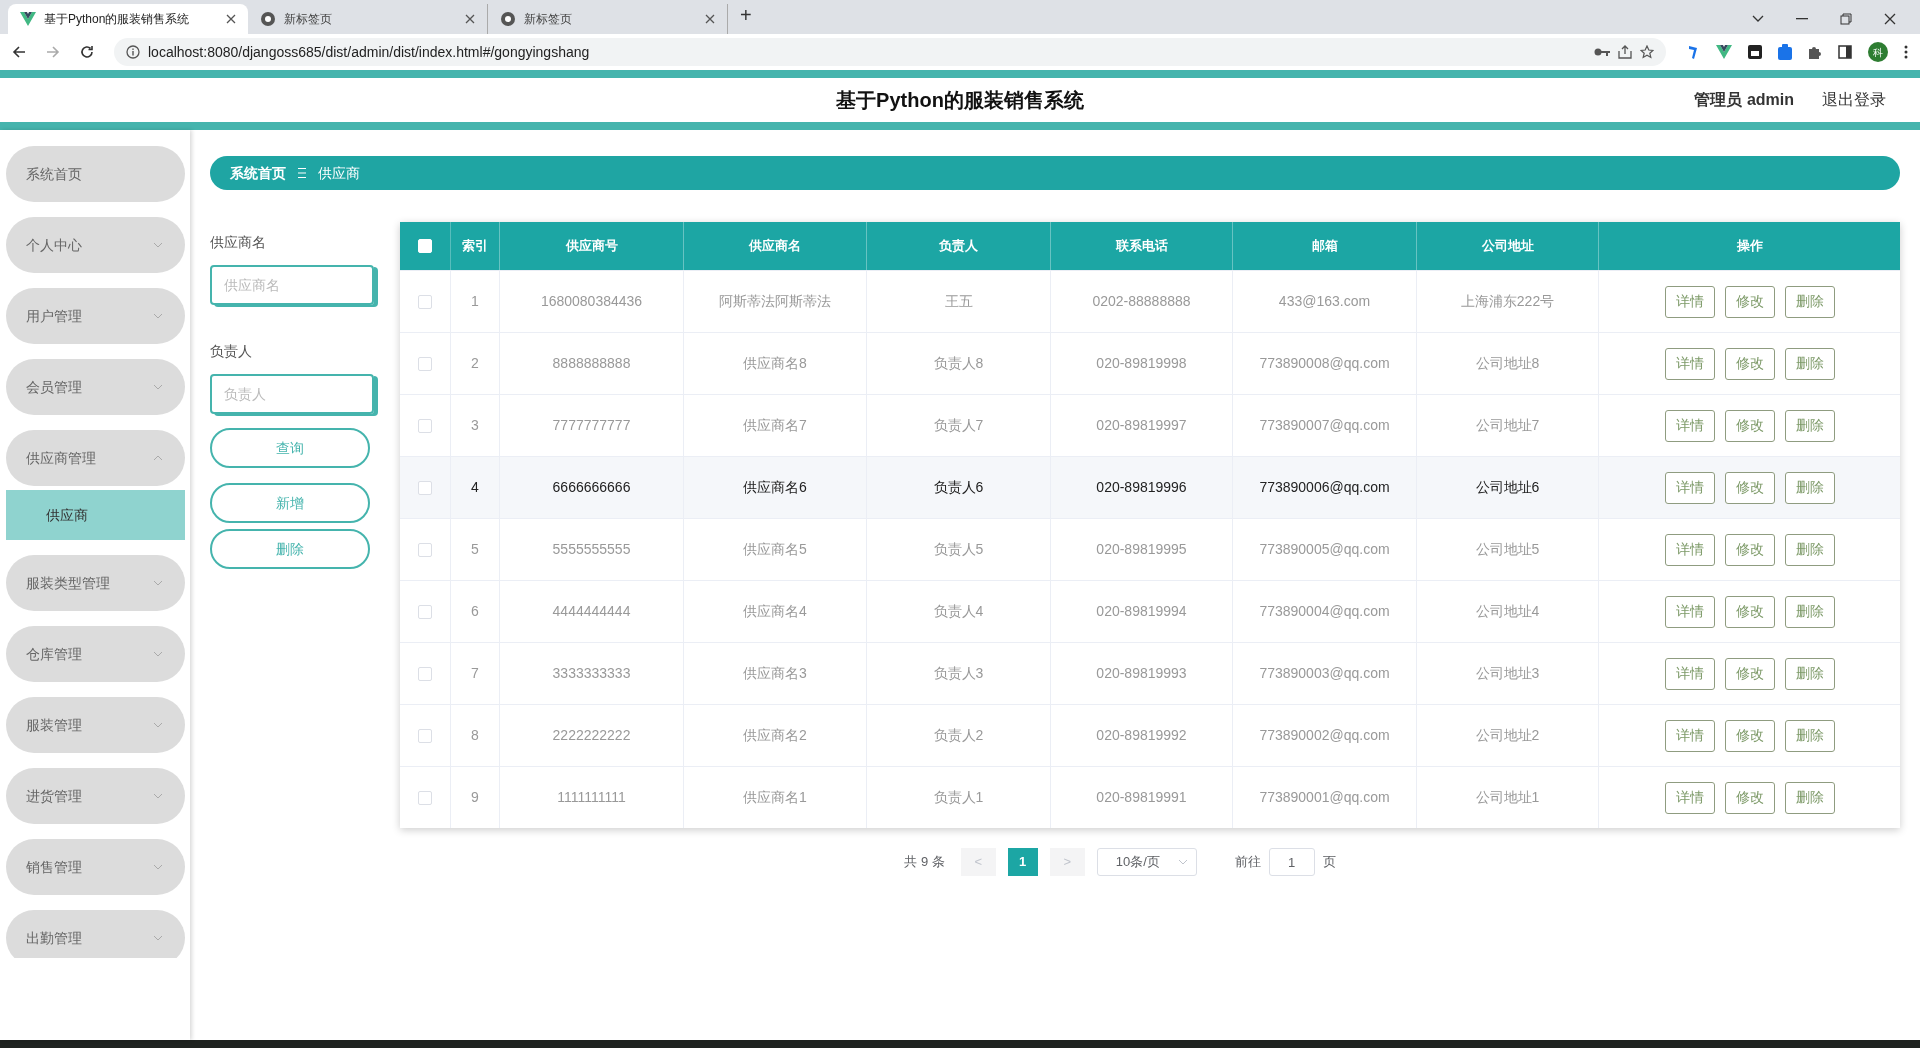  Describe the element at coordinates (1507, 735) in the screenshot. I see `table-cell-text: 公司地址2` at that location.